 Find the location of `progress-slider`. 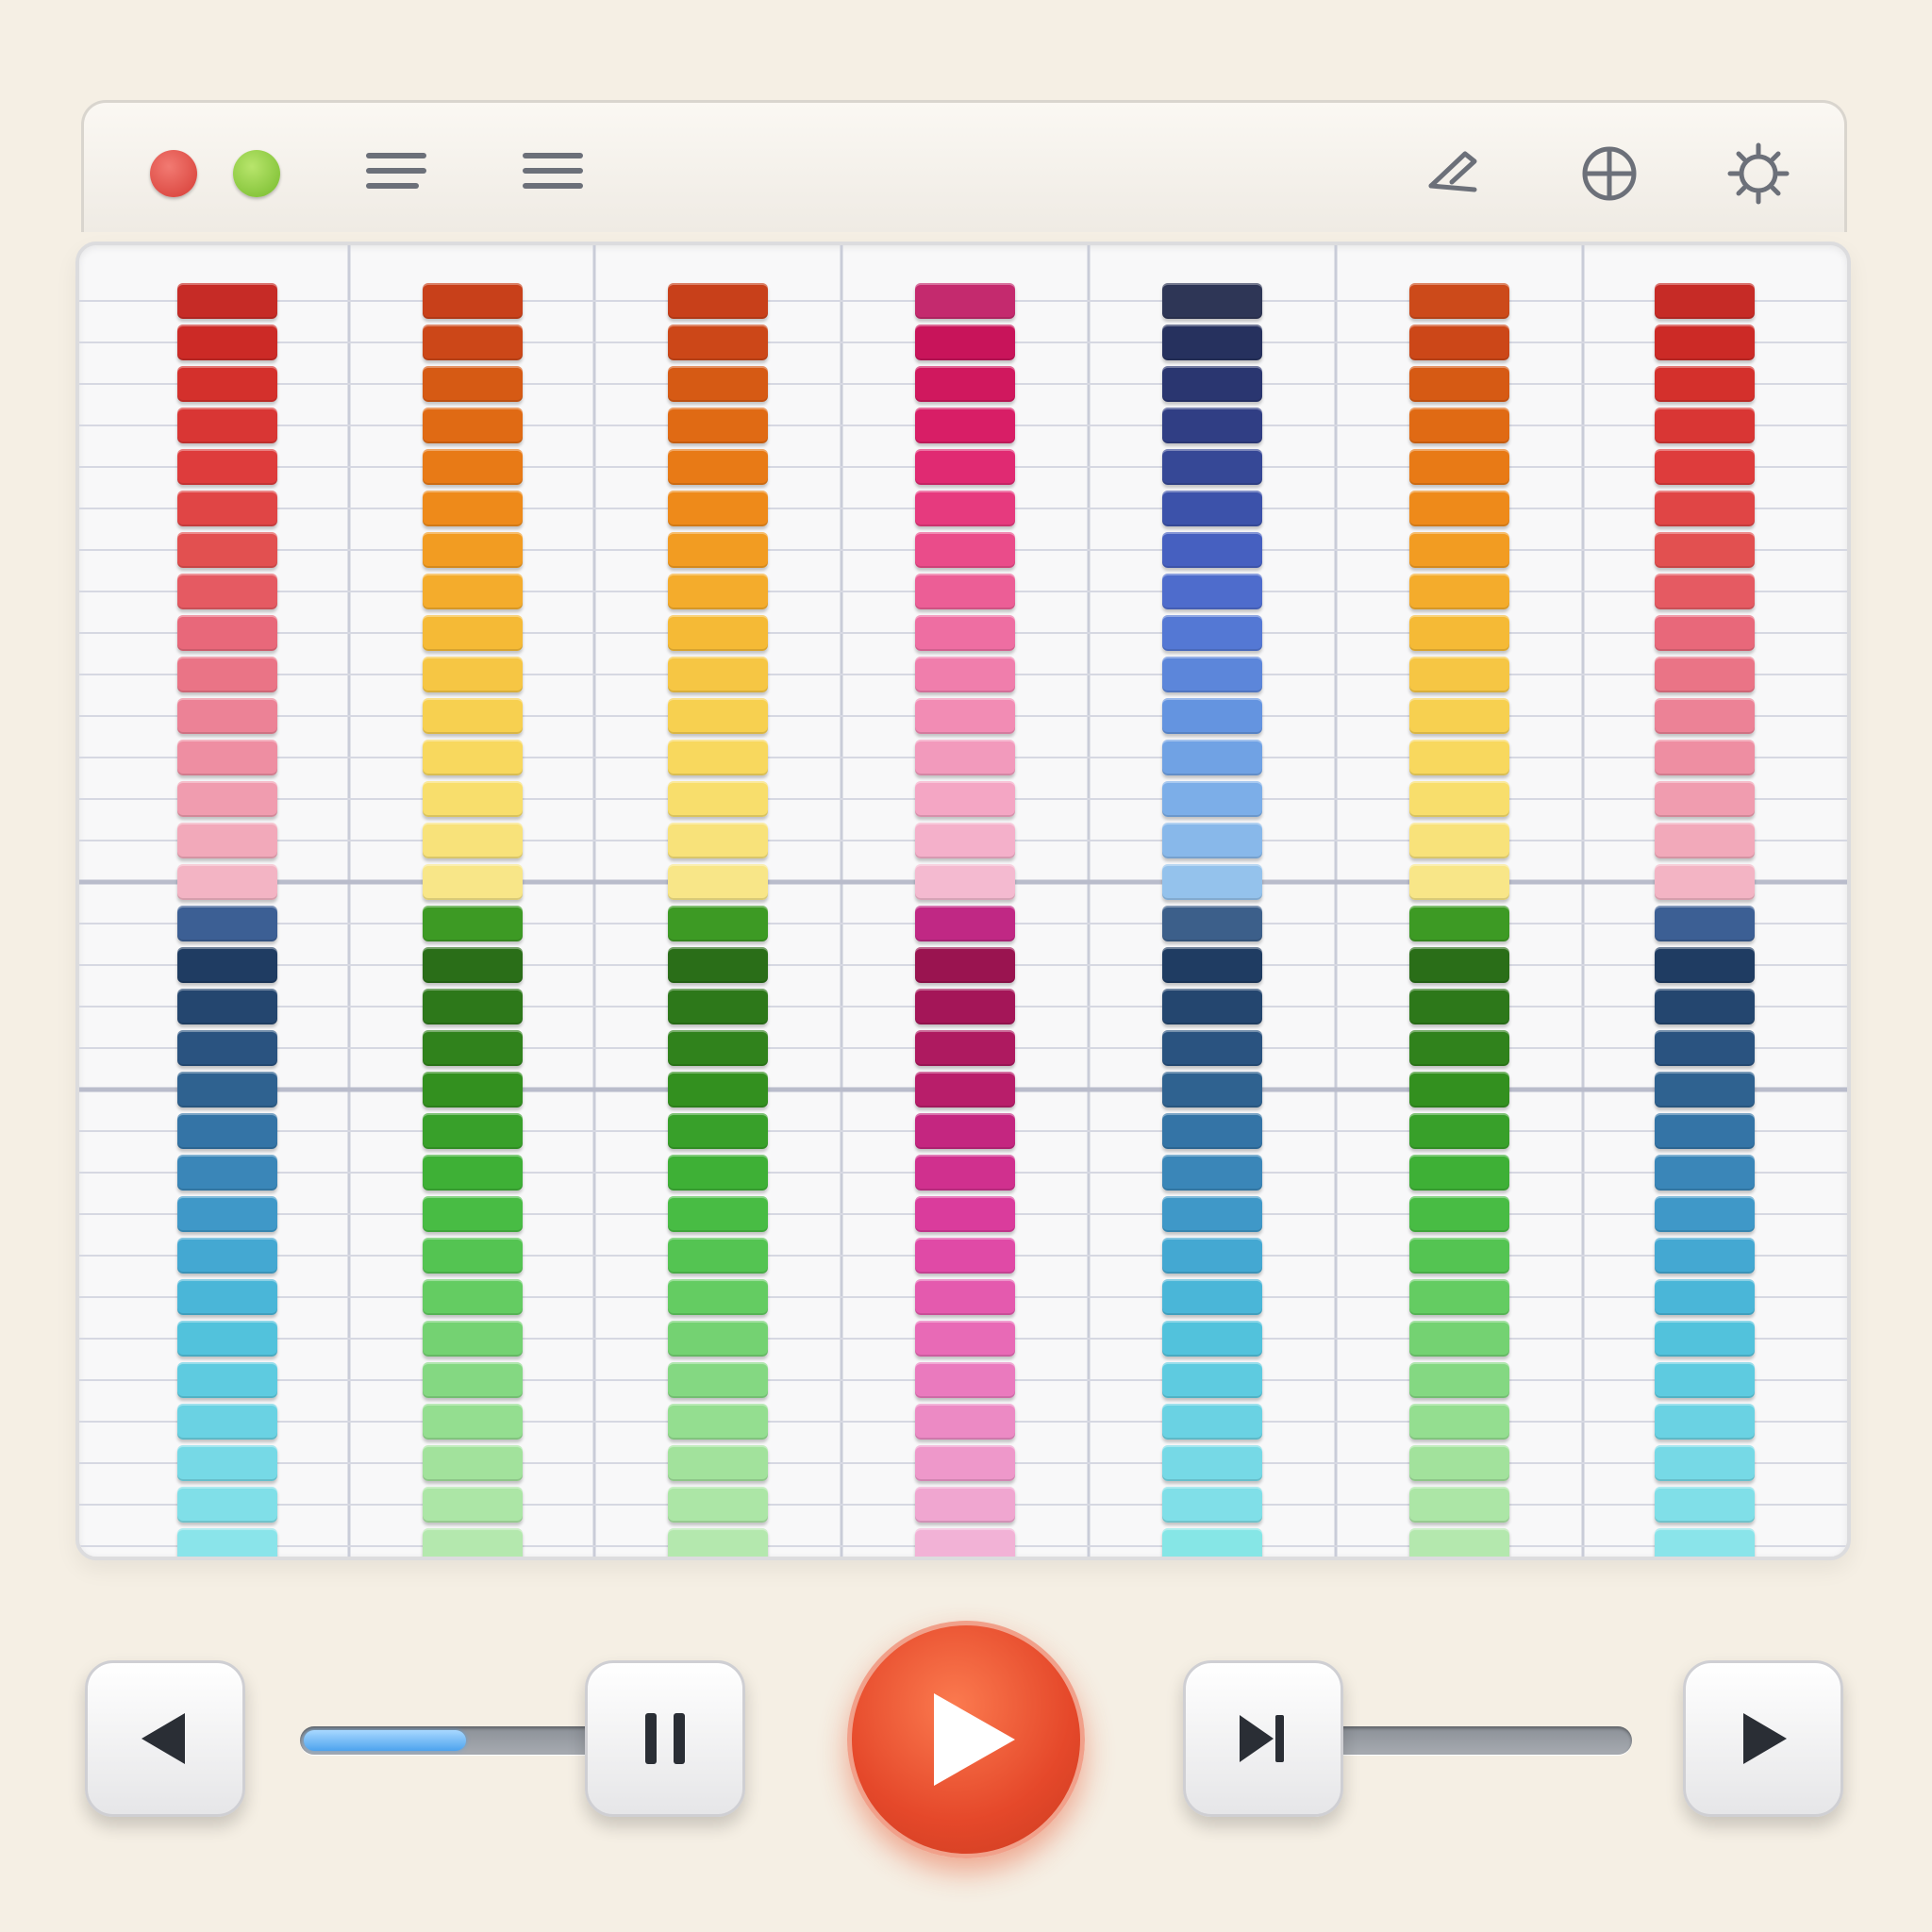

progress-slider is located at coordinates (451, 1741).